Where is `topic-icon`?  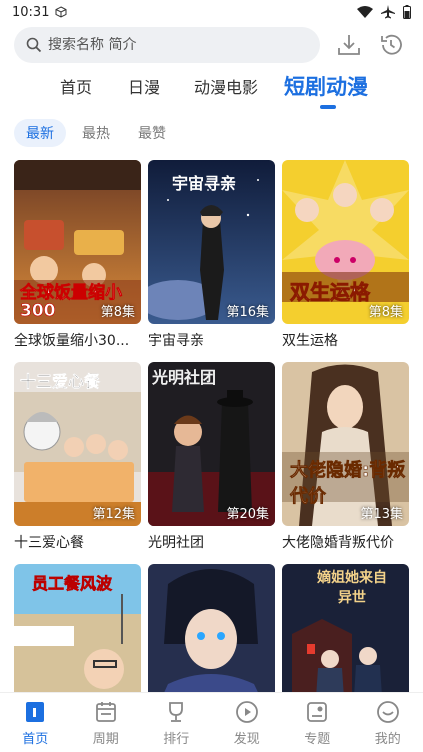 topic-icon is located at coordinates (317, 712).